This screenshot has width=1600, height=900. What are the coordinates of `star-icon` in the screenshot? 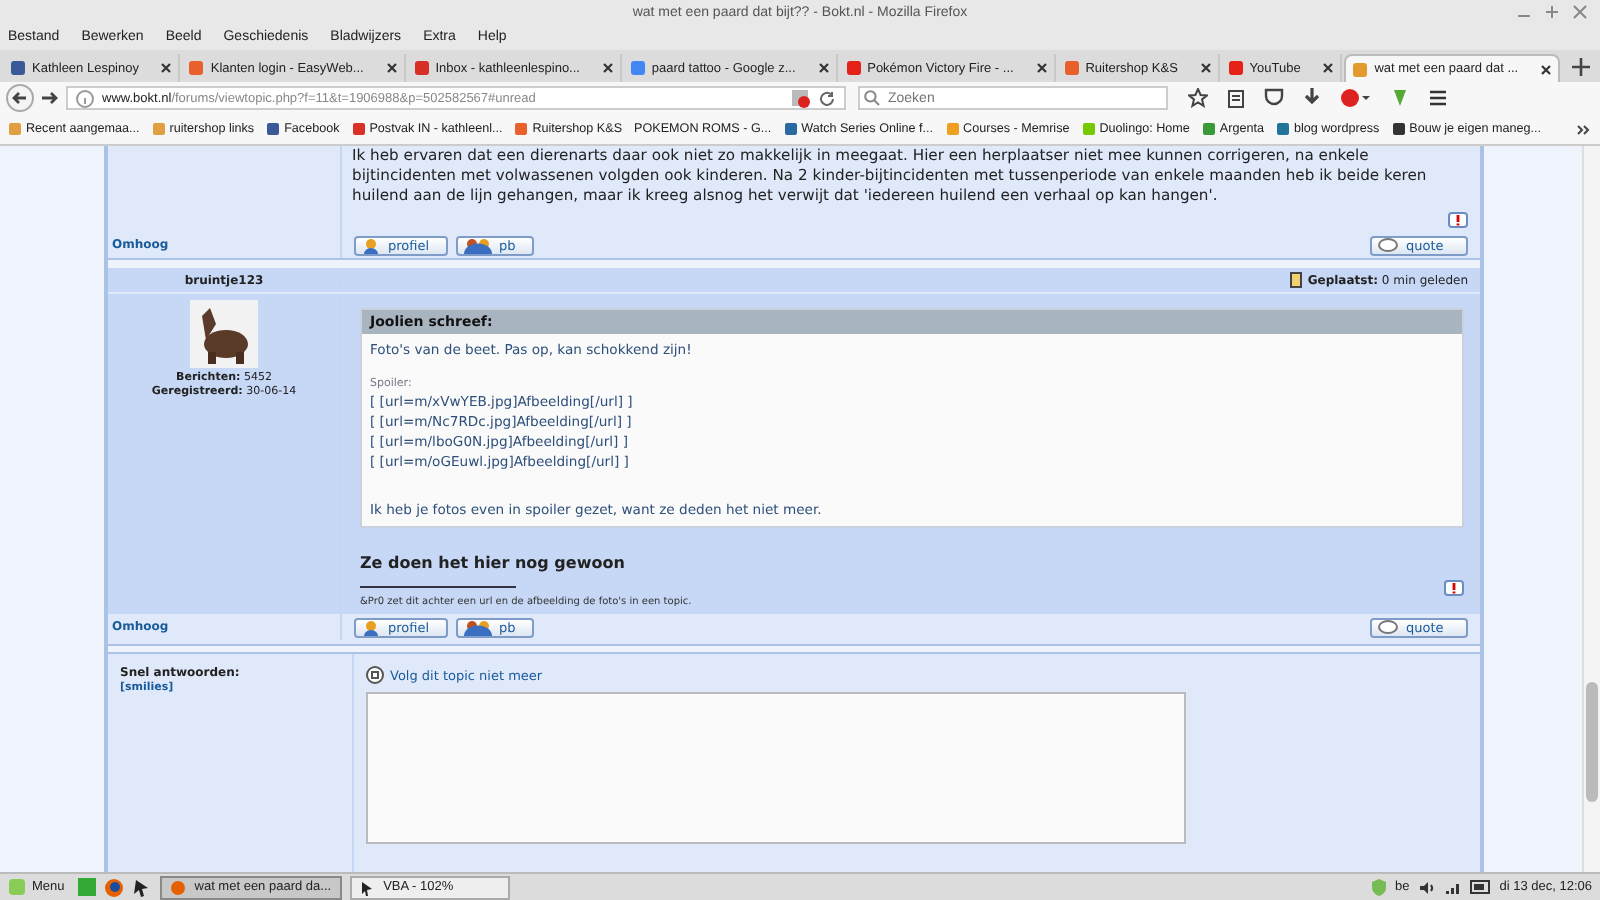 It's located at (1198, 98).